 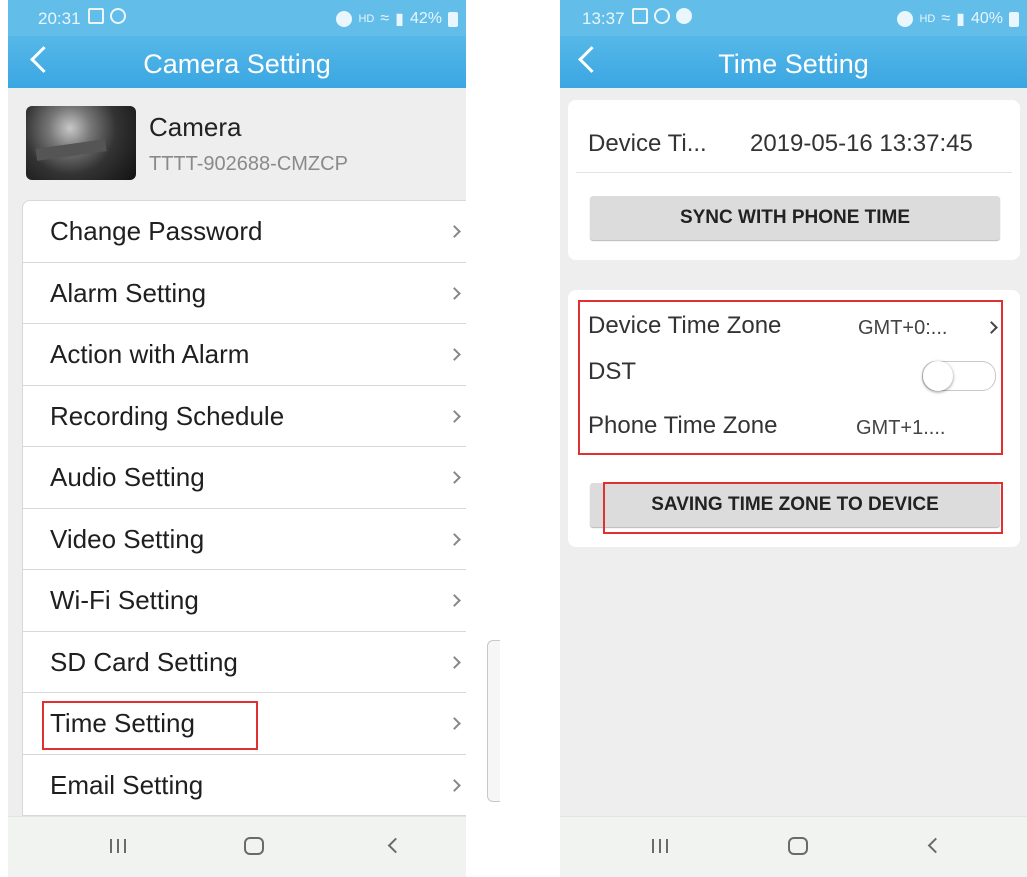 I want to click on dst-label: DST, so click(x=612, y=371).